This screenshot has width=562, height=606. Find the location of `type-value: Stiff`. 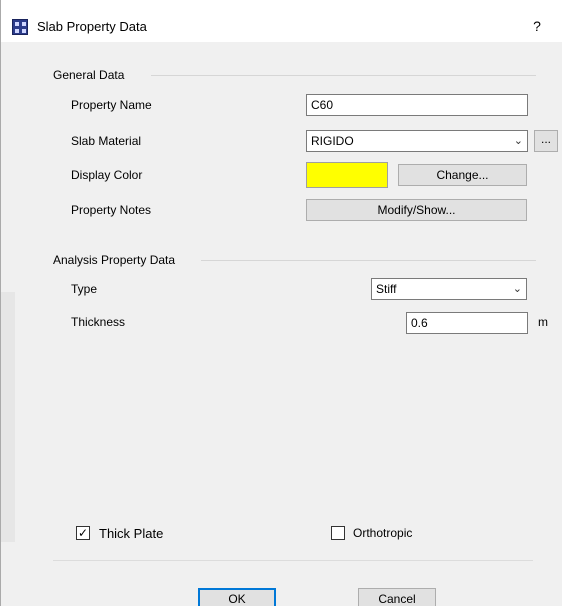

type-value: Stiff is located at coordinates (386, 289).